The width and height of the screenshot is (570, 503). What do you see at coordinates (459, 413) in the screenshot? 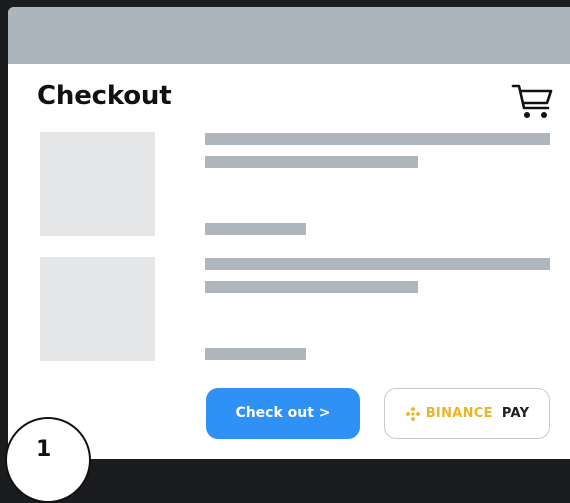
I see `binance-brand-label: BINANCE` at bounding box center [459, 413].